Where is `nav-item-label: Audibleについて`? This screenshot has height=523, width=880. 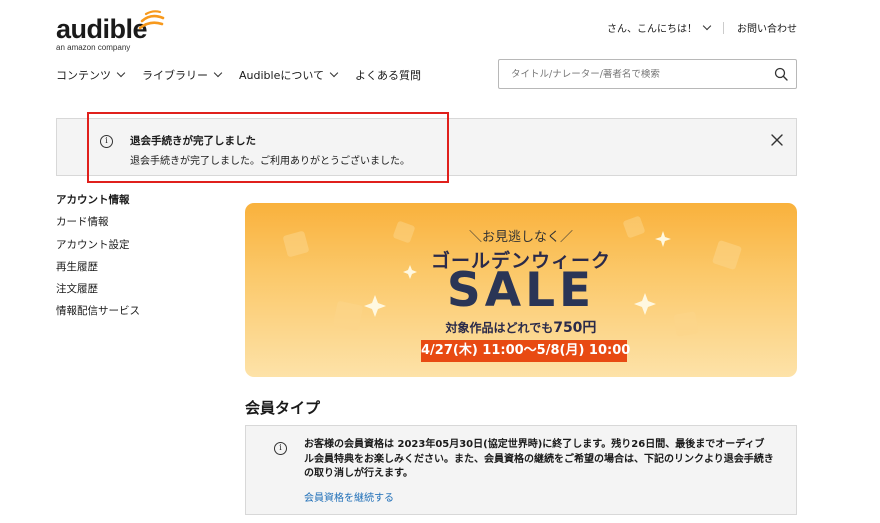 nav-item-label: Audibleについて is located at coordinates (282, 75).